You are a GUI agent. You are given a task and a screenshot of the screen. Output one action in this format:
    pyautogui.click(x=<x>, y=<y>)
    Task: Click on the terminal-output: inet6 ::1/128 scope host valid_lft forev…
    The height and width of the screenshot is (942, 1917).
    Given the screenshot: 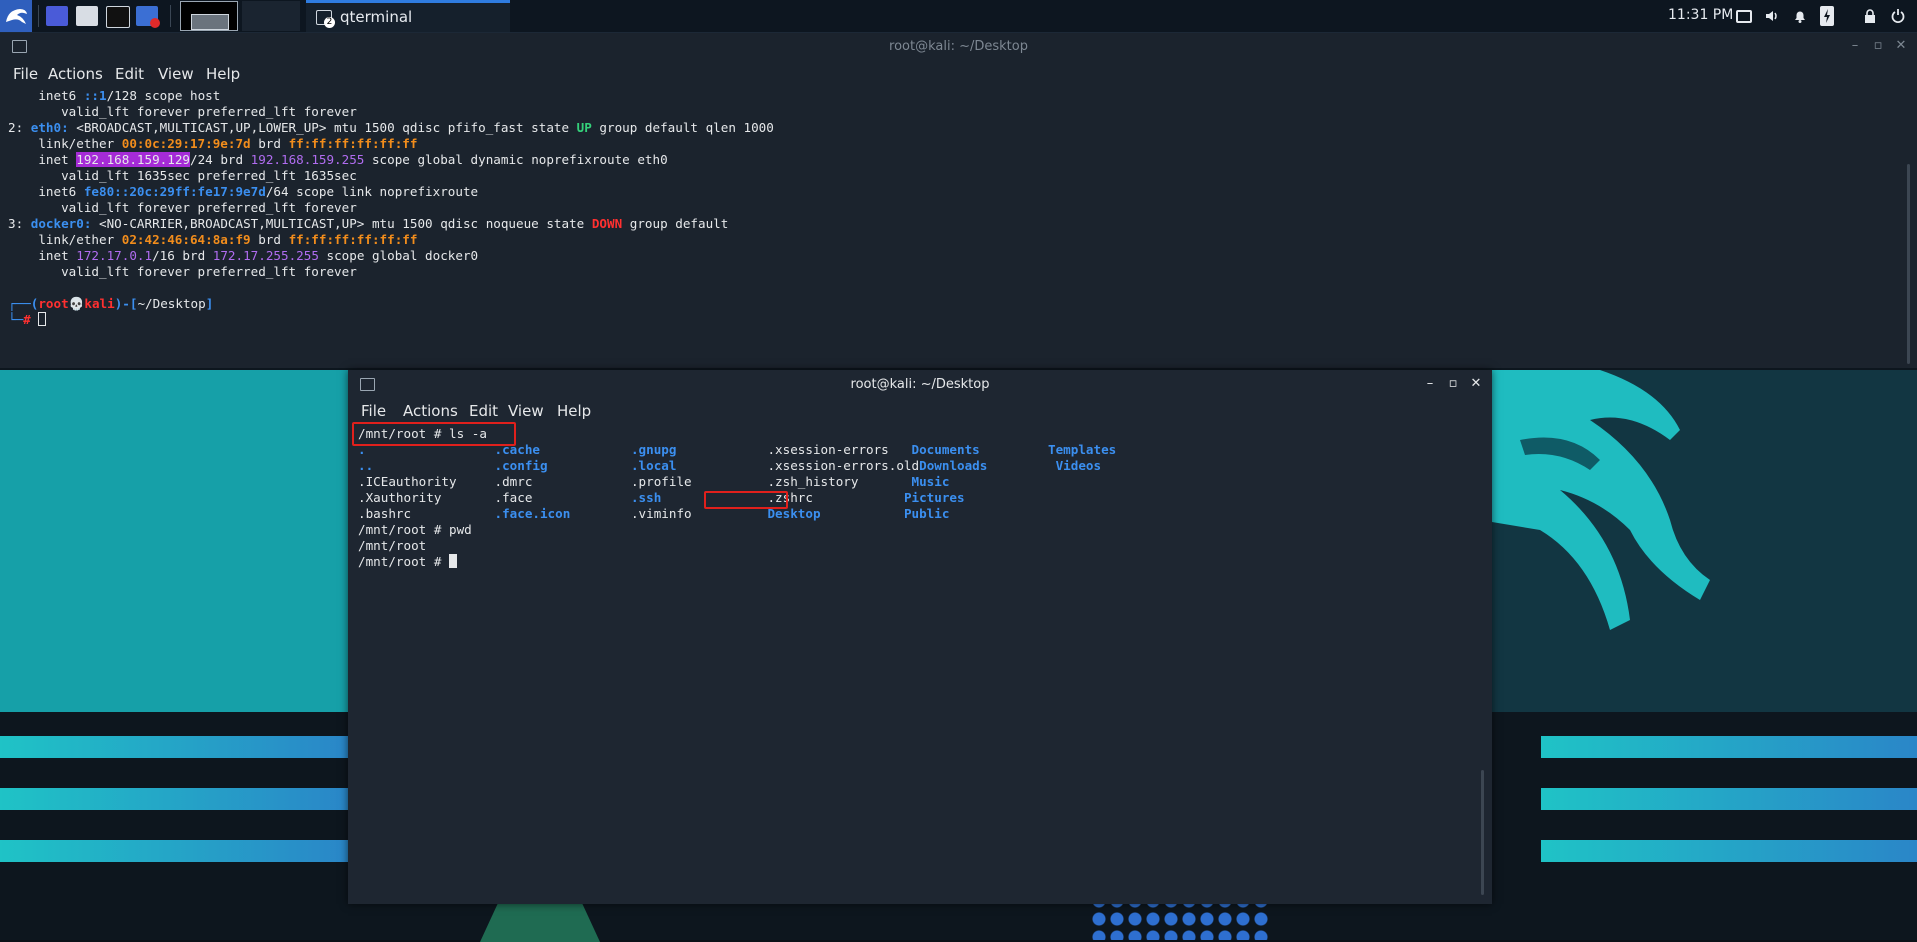 What is the action you would take?
    pyautogui.click(x=391, y=208)
    